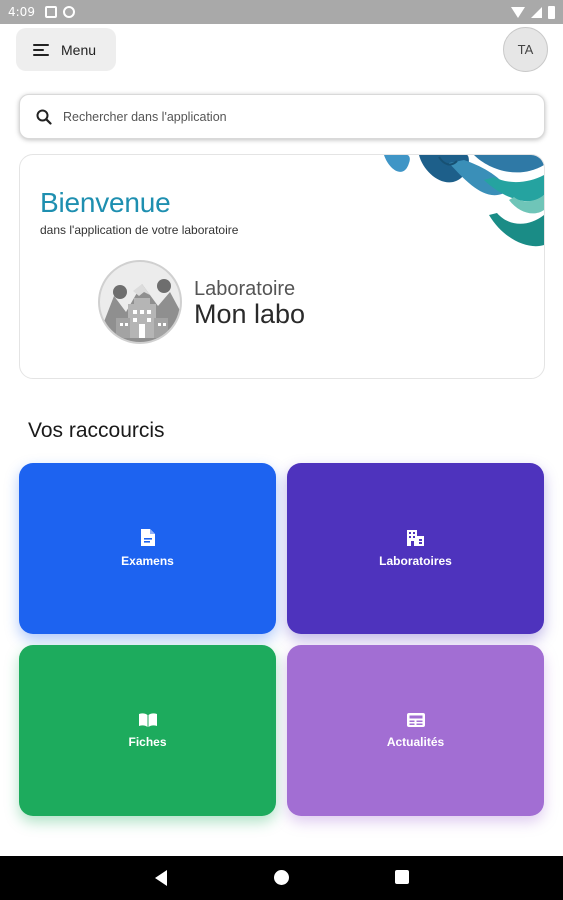 This screenshot has height=900, width=563. I want to click on menu-button: Menu, so click(66, 49).